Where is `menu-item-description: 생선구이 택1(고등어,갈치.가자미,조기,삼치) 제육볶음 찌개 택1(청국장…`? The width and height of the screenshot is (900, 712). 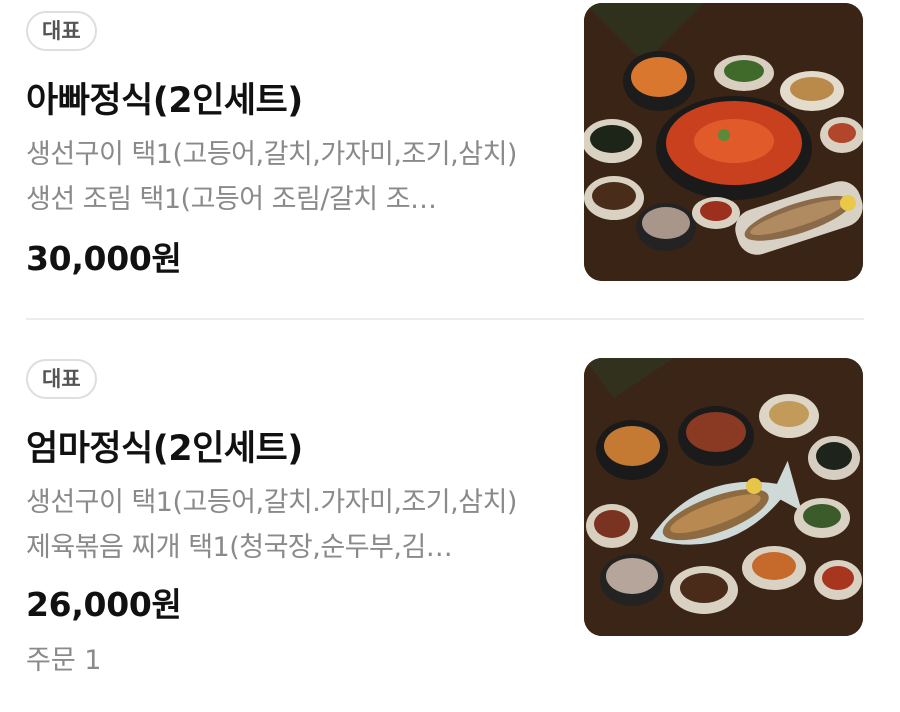 menu-item-description: 생선구이 택1(고등어,갈치.가자미,조기,삼치) 제육볶음 찌개 택1(청국장… is located at coordinates (271, 525).